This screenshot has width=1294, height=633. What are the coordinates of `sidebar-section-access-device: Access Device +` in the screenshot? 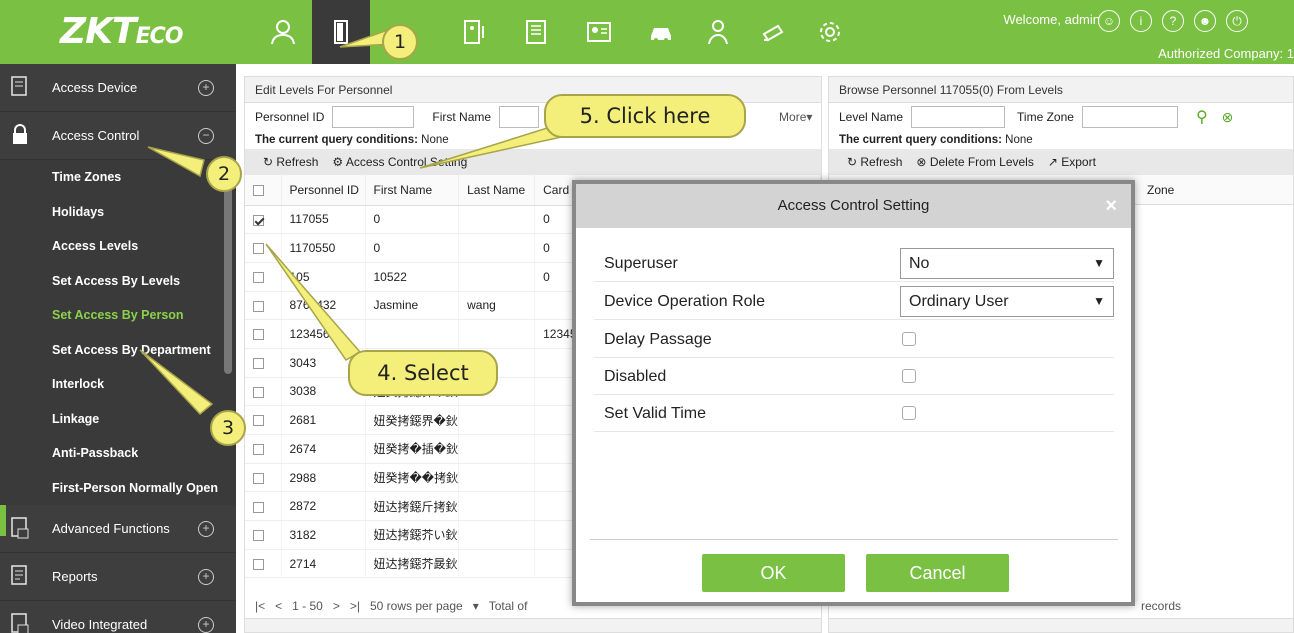 It's located at (118, 88).